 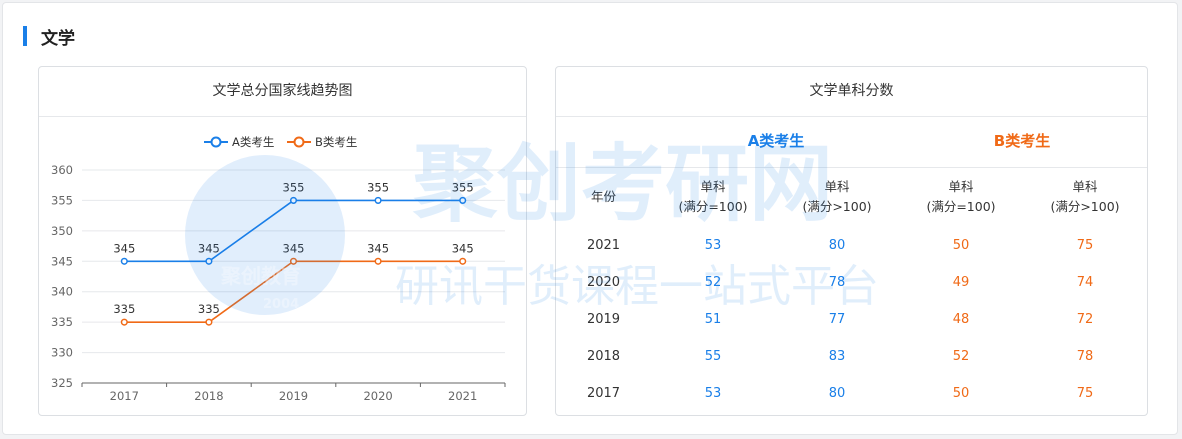 I want to click on x-tick-label: 2020, so click(x=377, y=396).